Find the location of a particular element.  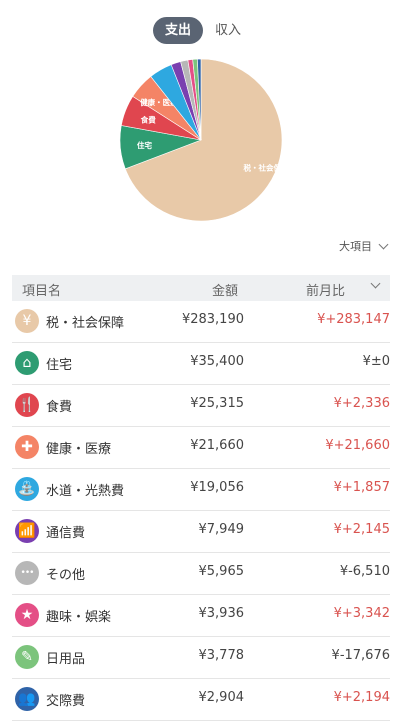

category-diff: ¥+21,660 is located at coordinates (357, 445).